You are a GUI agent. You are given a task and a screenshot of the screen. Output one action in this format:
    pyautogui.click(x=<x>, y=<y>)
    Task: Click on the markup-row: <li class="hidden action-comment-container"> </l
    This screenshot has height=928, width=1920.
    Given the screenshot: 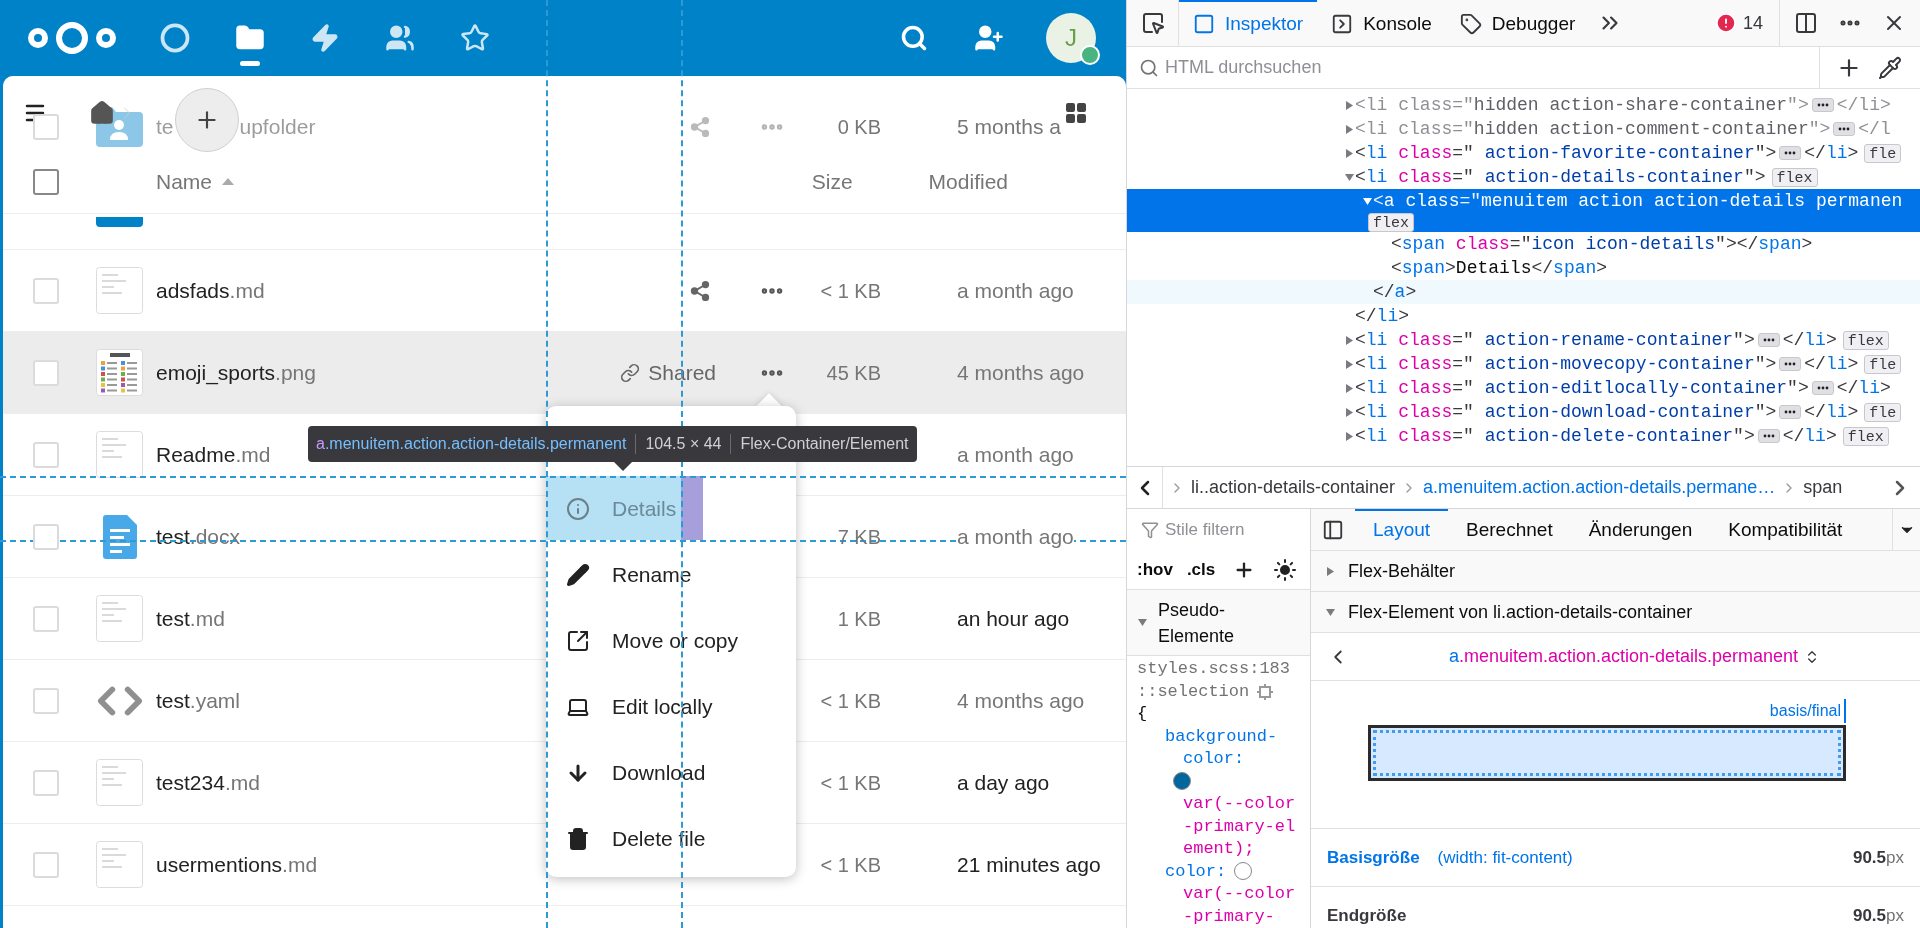 What is the action you would take?
    pyautogui.click(x=1523, y=129)
    